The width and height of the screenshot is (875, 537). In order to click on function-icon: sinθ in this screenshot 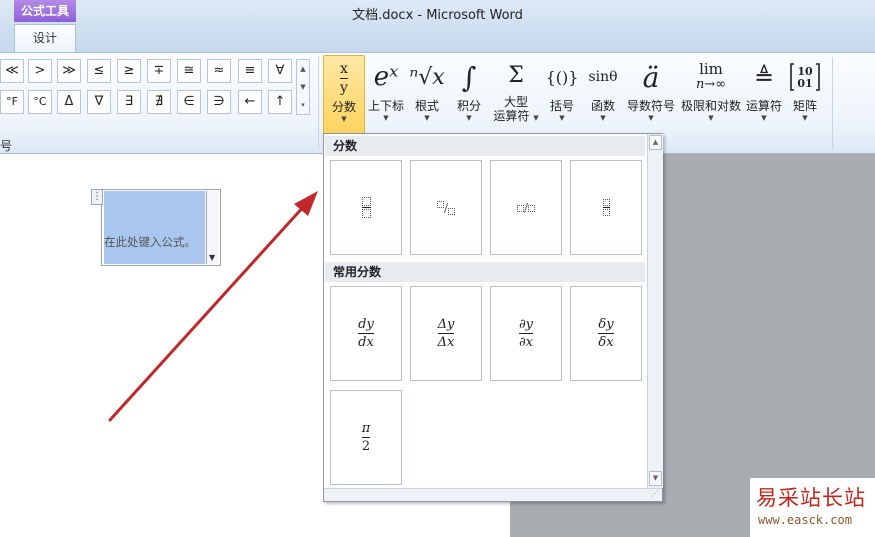, I will do `click(603, 77)`.